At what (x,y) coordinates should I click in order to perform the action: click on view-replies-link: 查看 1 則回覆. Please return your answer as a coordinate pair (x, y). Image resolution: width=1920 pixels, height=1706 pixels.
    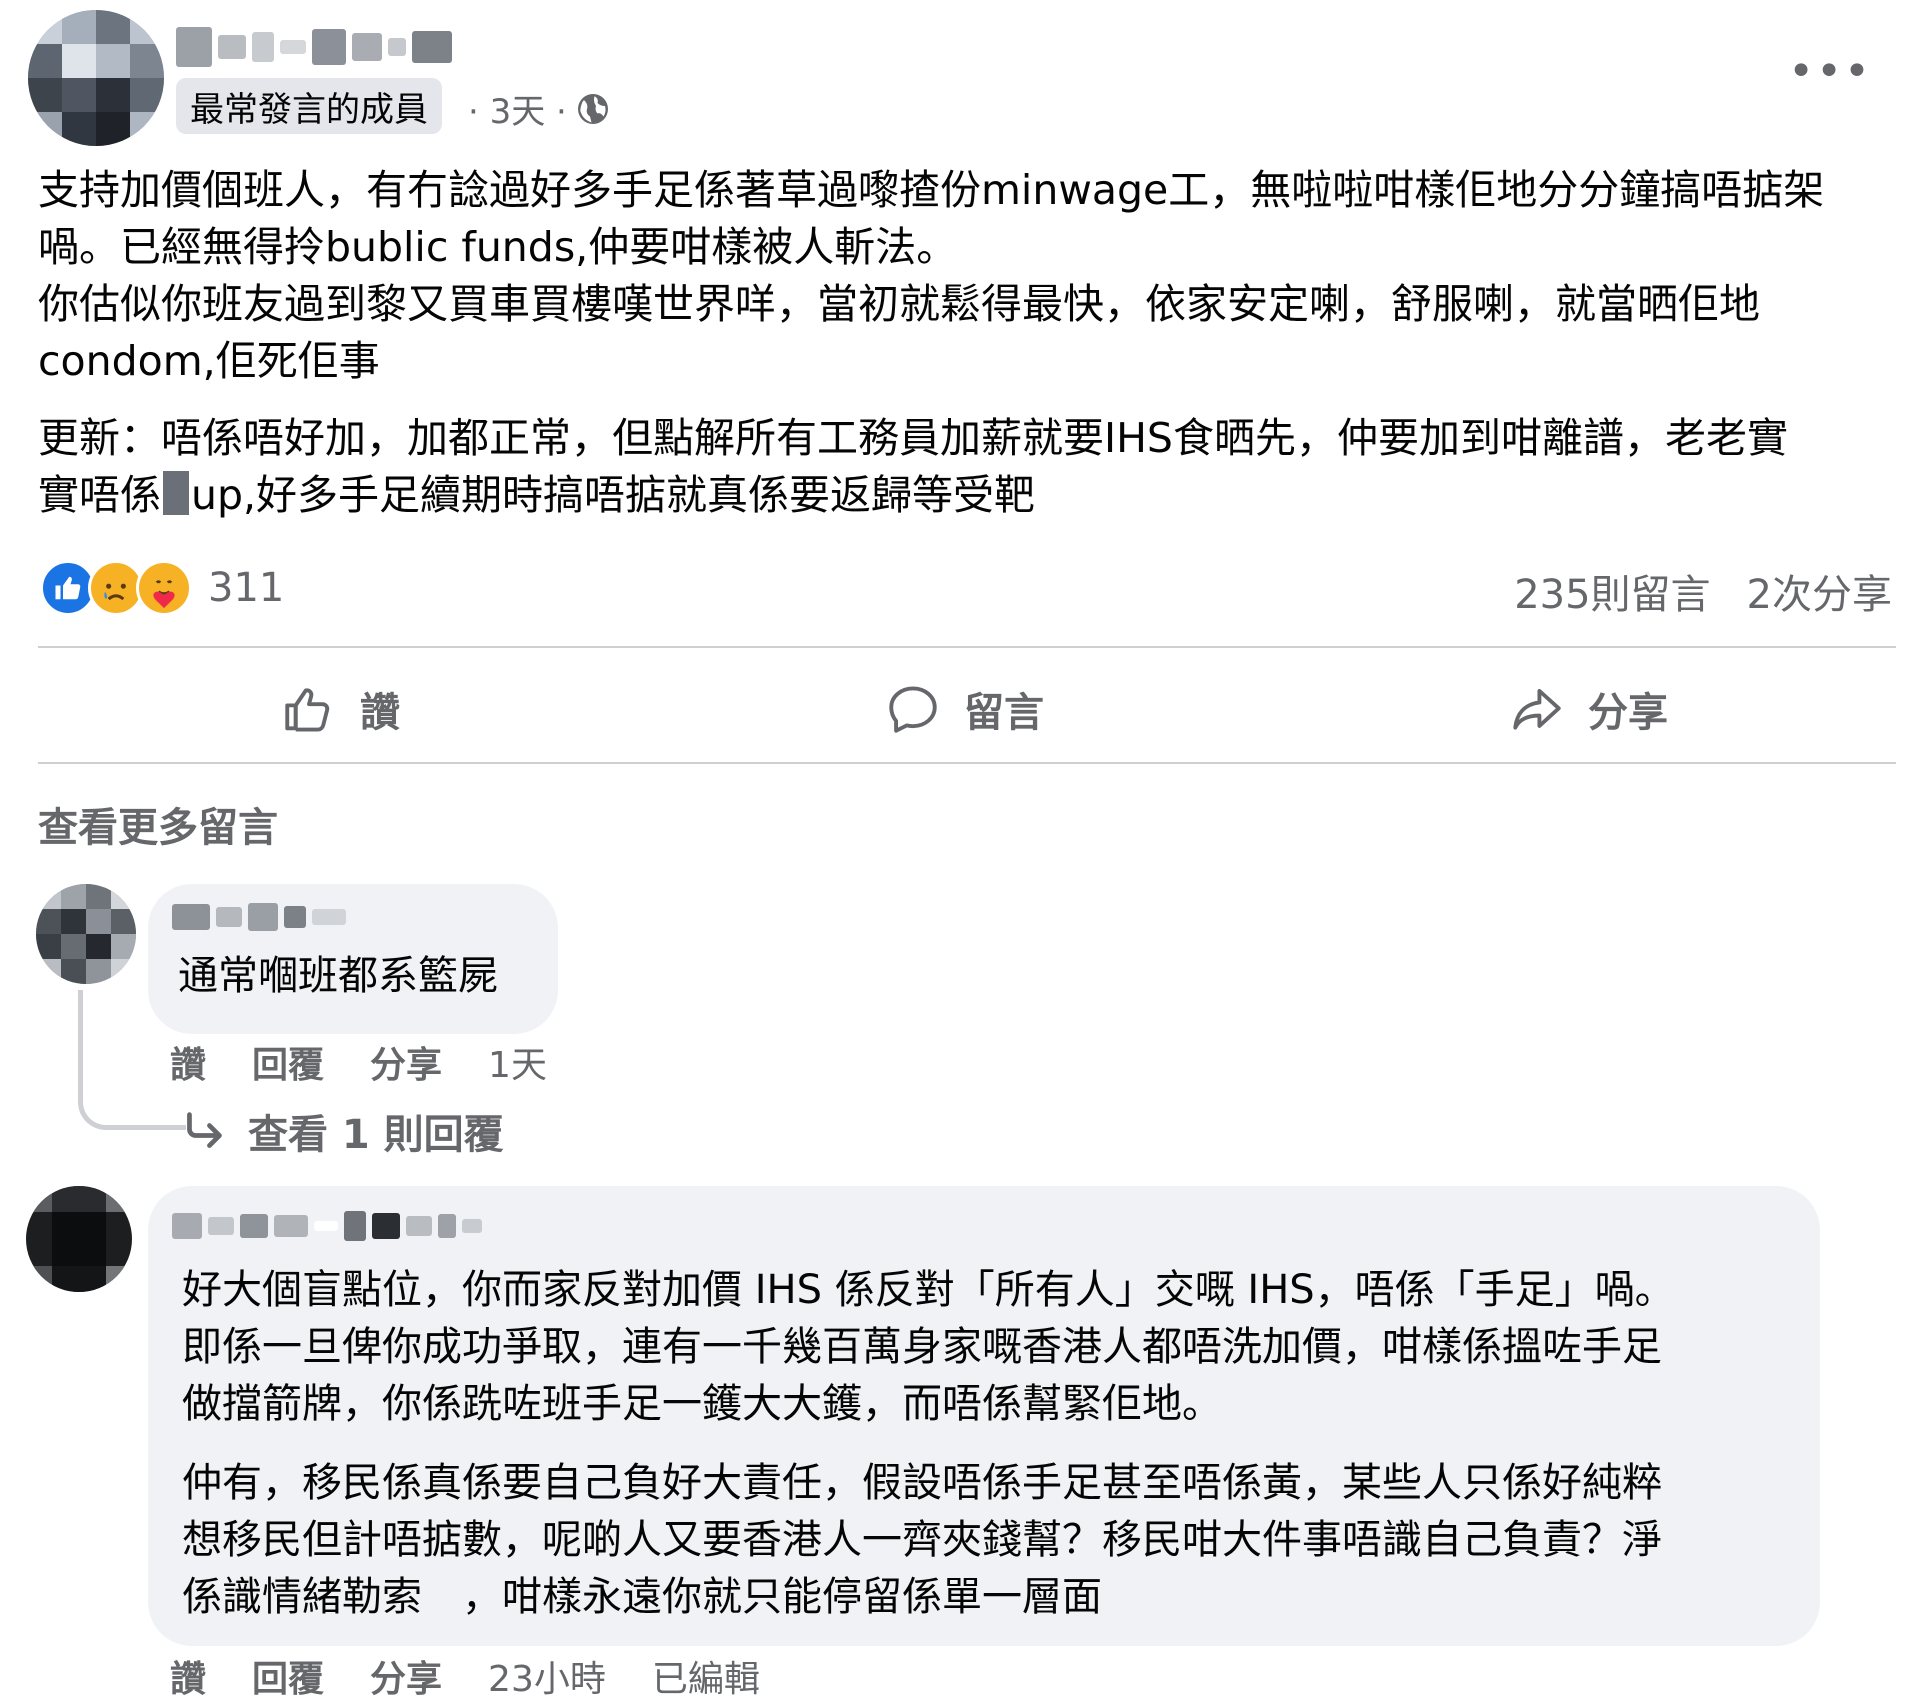
    Looking at the image, I should click on (343, 1131).